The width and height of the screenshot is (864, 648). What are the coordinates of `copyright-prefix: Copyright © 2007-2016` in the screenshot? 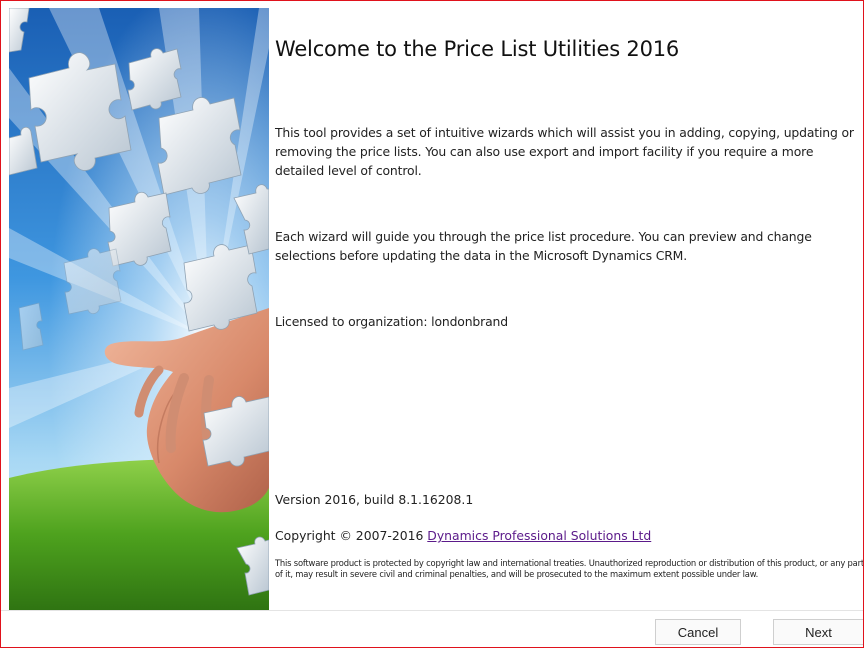 It's located at (351, 535).